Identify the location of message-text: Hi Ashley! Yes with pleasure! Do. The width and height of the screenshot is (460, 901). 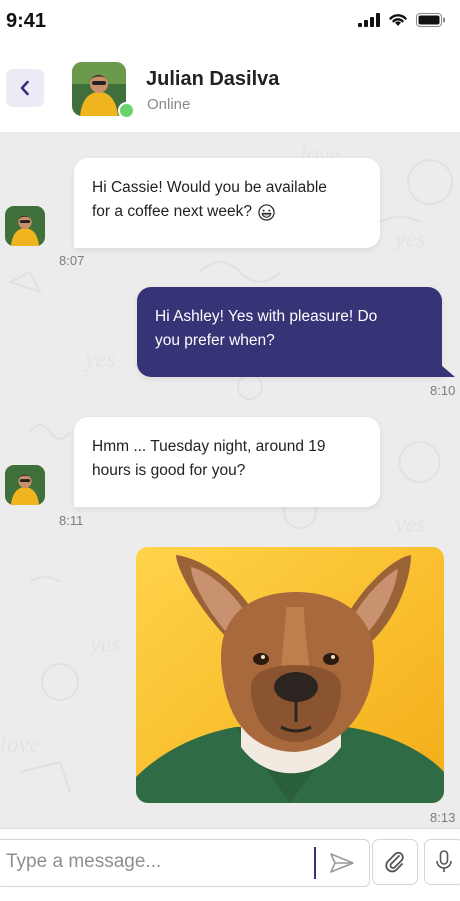
(266, 316).